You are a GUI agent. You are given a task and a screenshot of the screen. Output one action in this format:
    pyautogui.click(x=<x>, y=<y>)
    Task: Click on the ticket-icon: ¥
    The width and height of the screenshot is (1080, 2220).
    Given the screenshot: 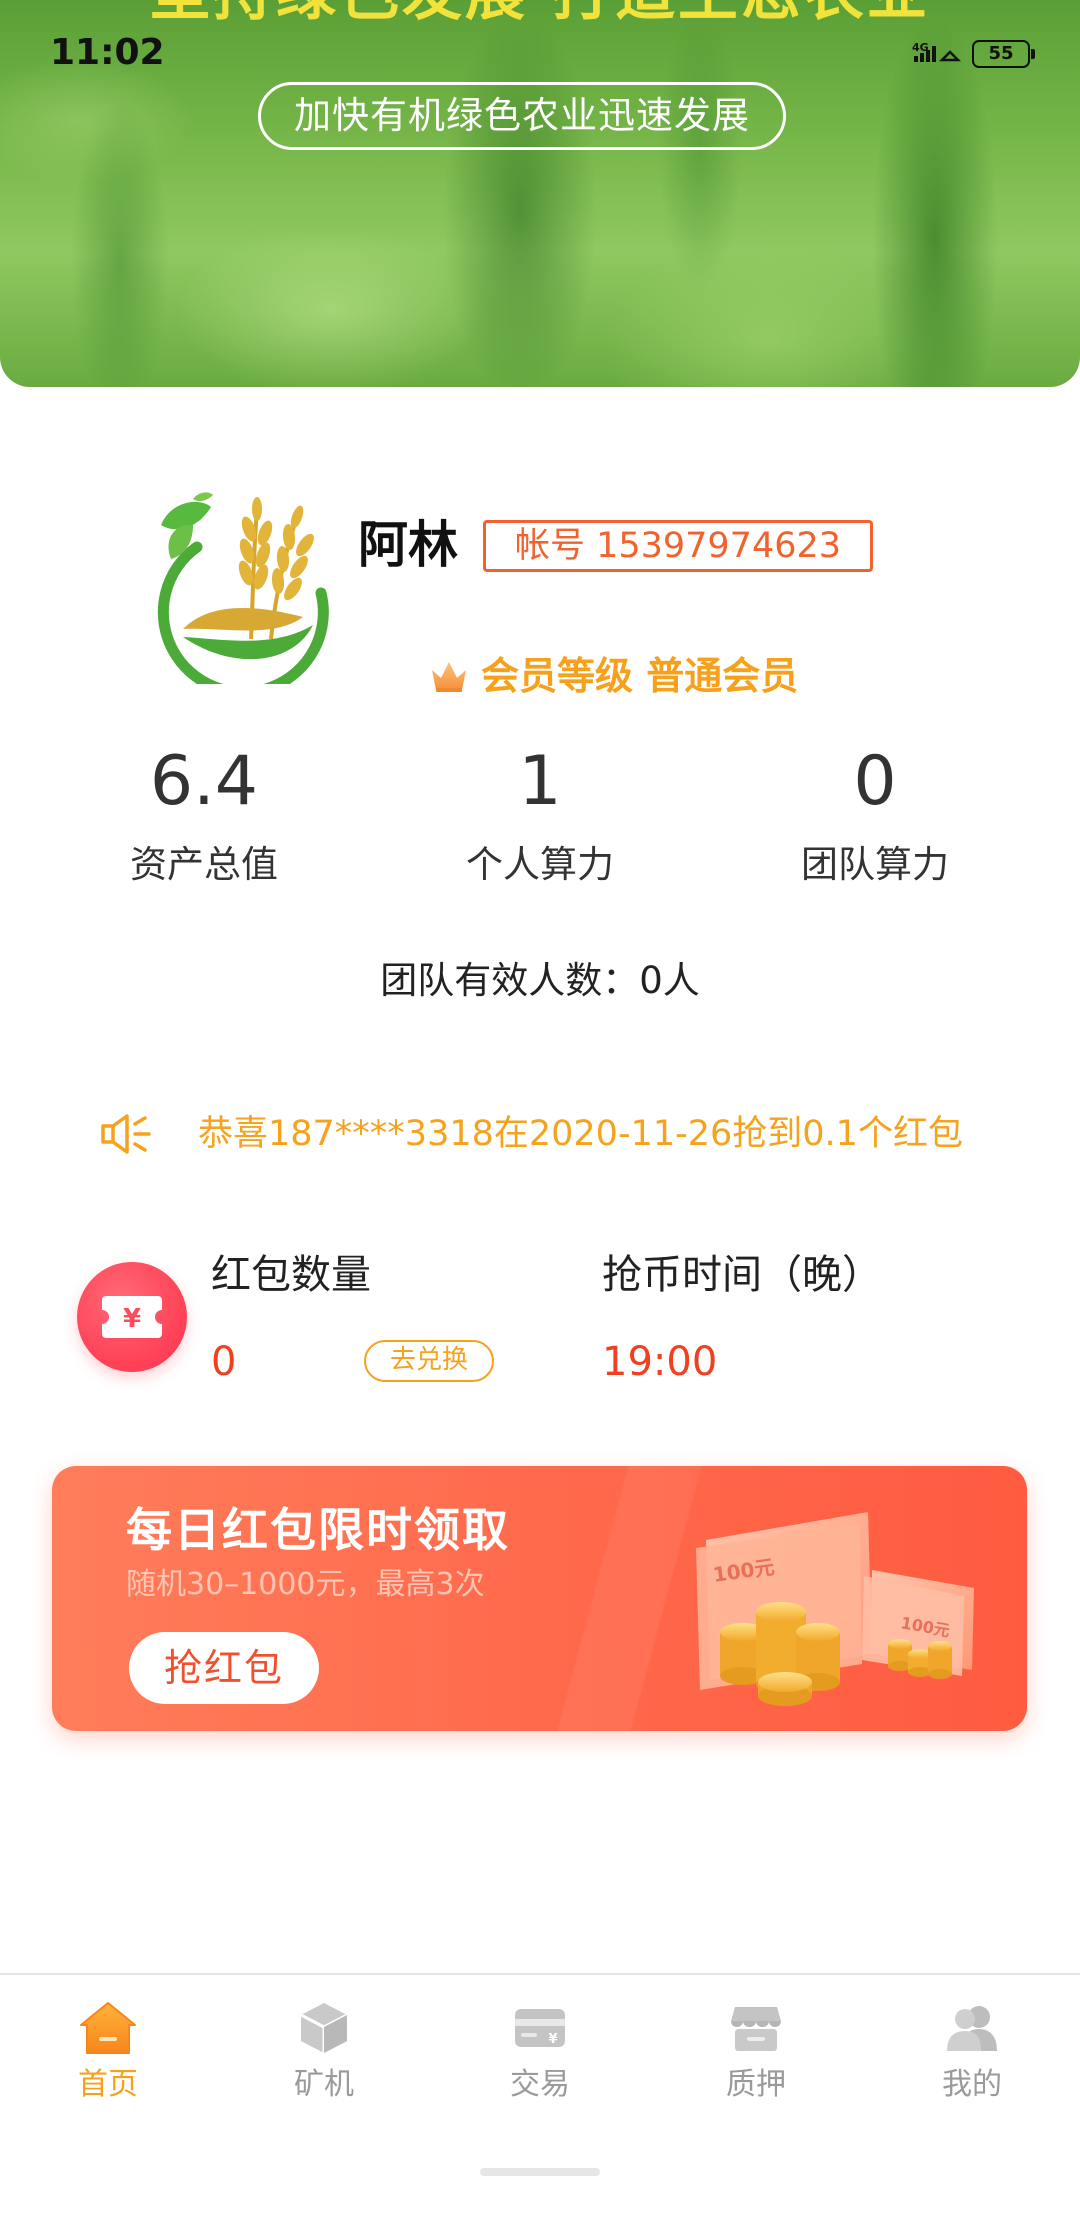 What is the action you would take?
    pyautogui.click(x=132, y=1317)
    